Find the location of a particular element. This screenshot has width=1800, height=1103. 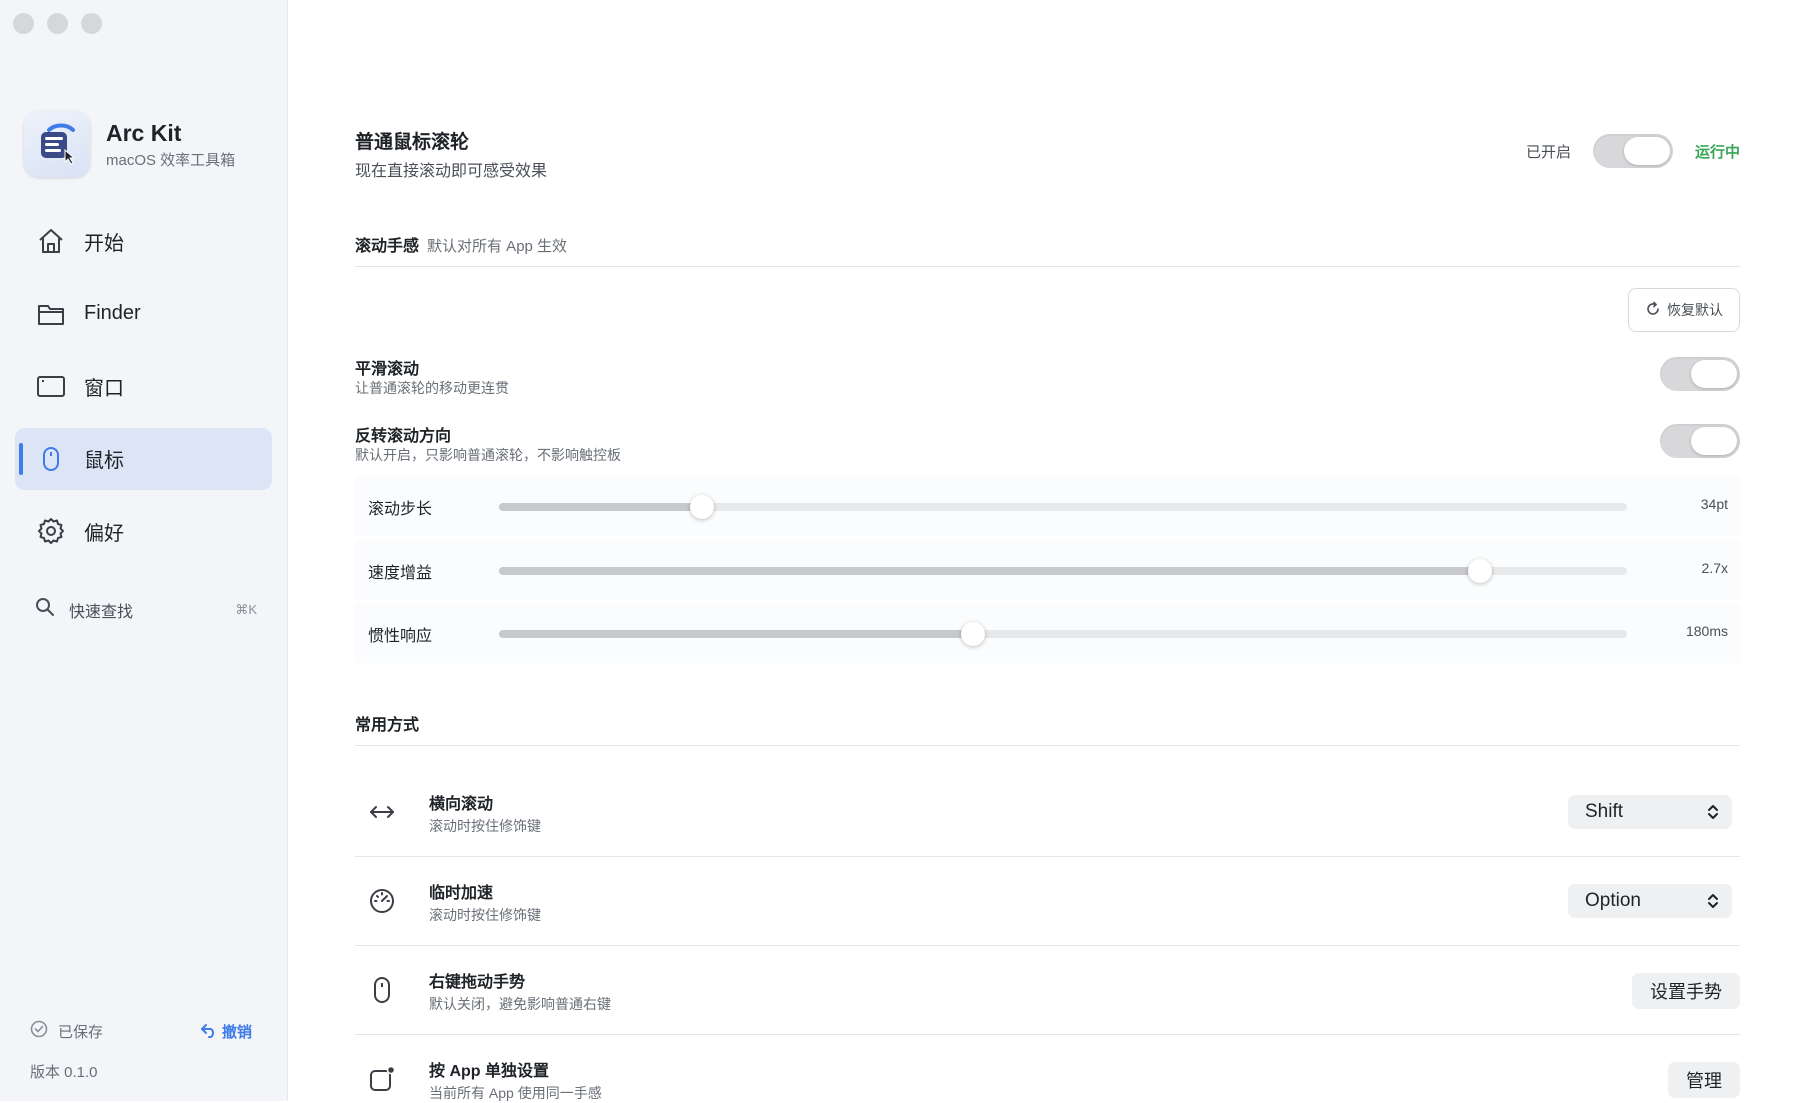

folder-icon is located at coordinates (51, 314).